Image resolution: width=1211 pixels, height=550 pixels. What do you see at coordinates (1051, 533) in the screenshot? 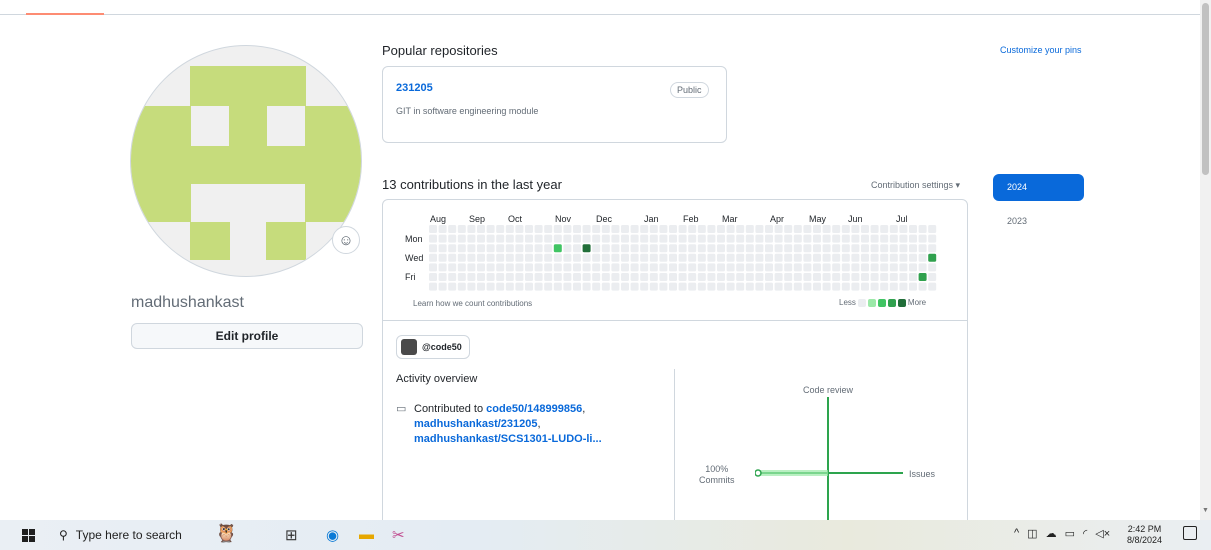
I see `onedrive-icon: ☁` at bounding box center [1051, 533].